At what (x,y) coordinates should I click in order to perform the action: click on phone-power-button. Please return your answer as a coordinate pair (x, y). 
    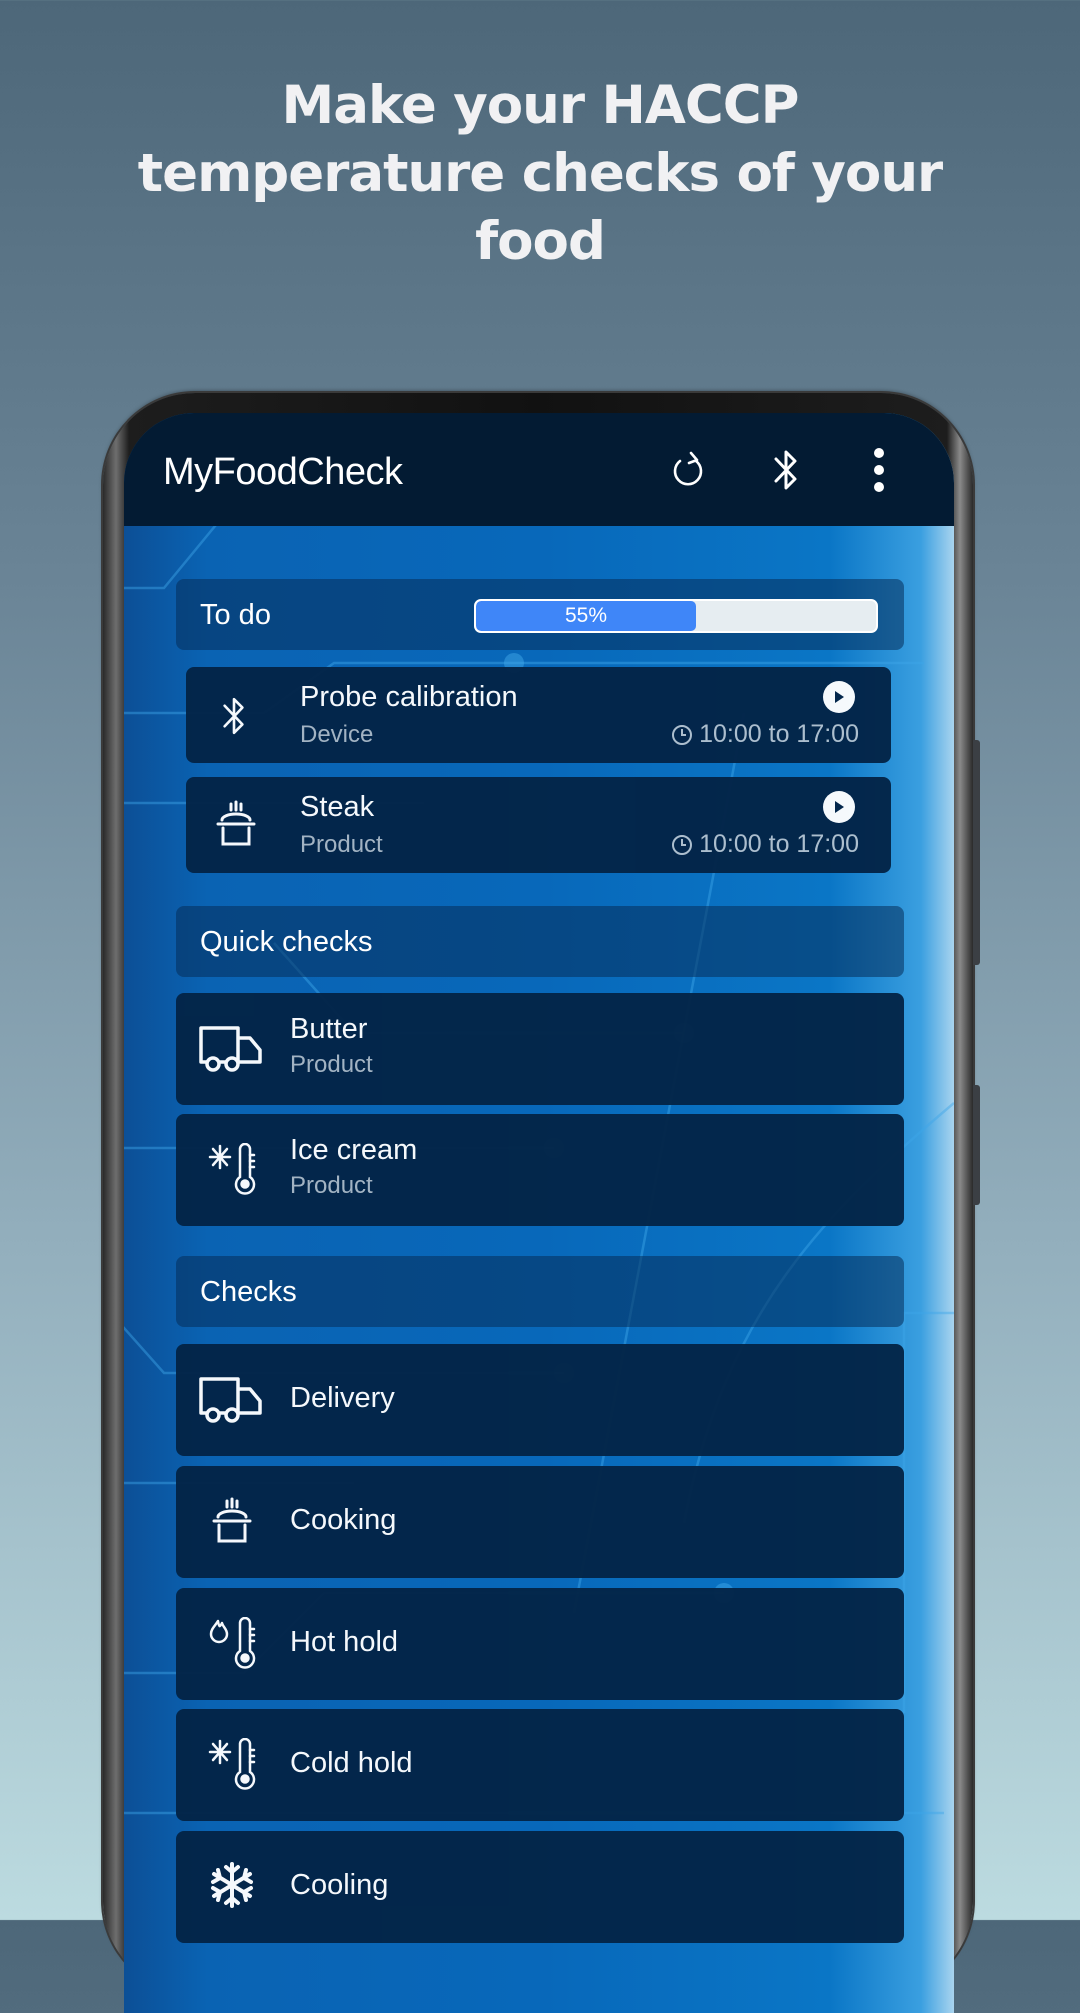
    Looking at the image, I should click on (976, 1145).